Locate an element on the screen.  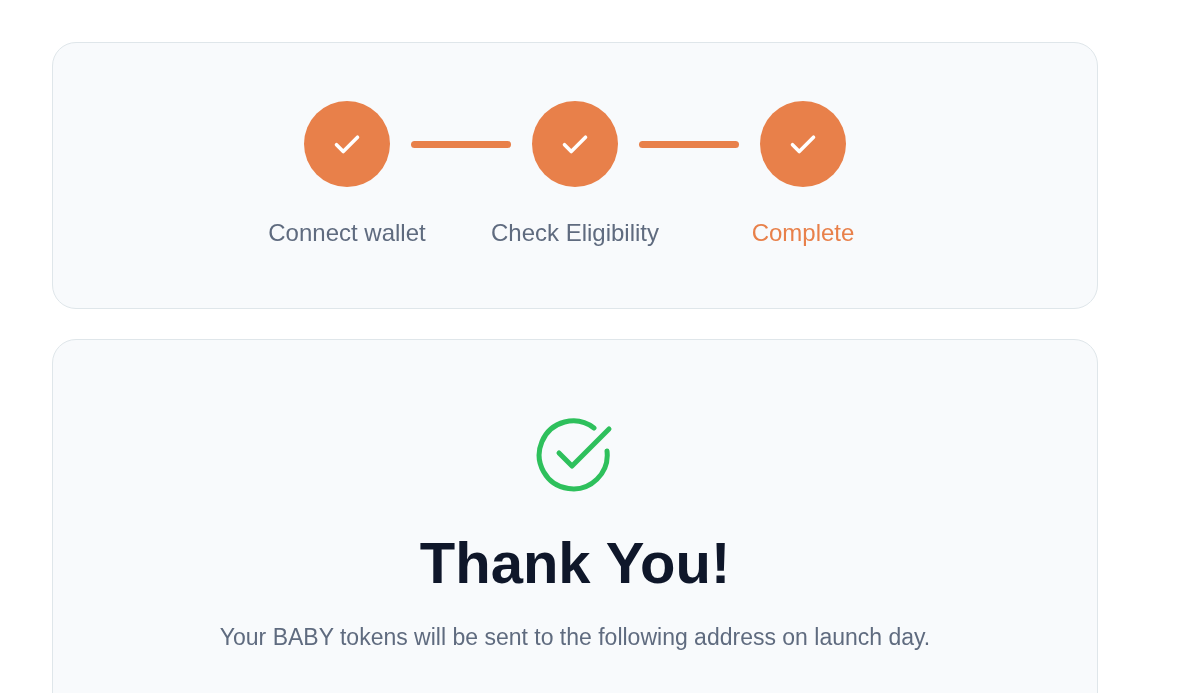
step-label: Complete is located at coordinates (803, 233).